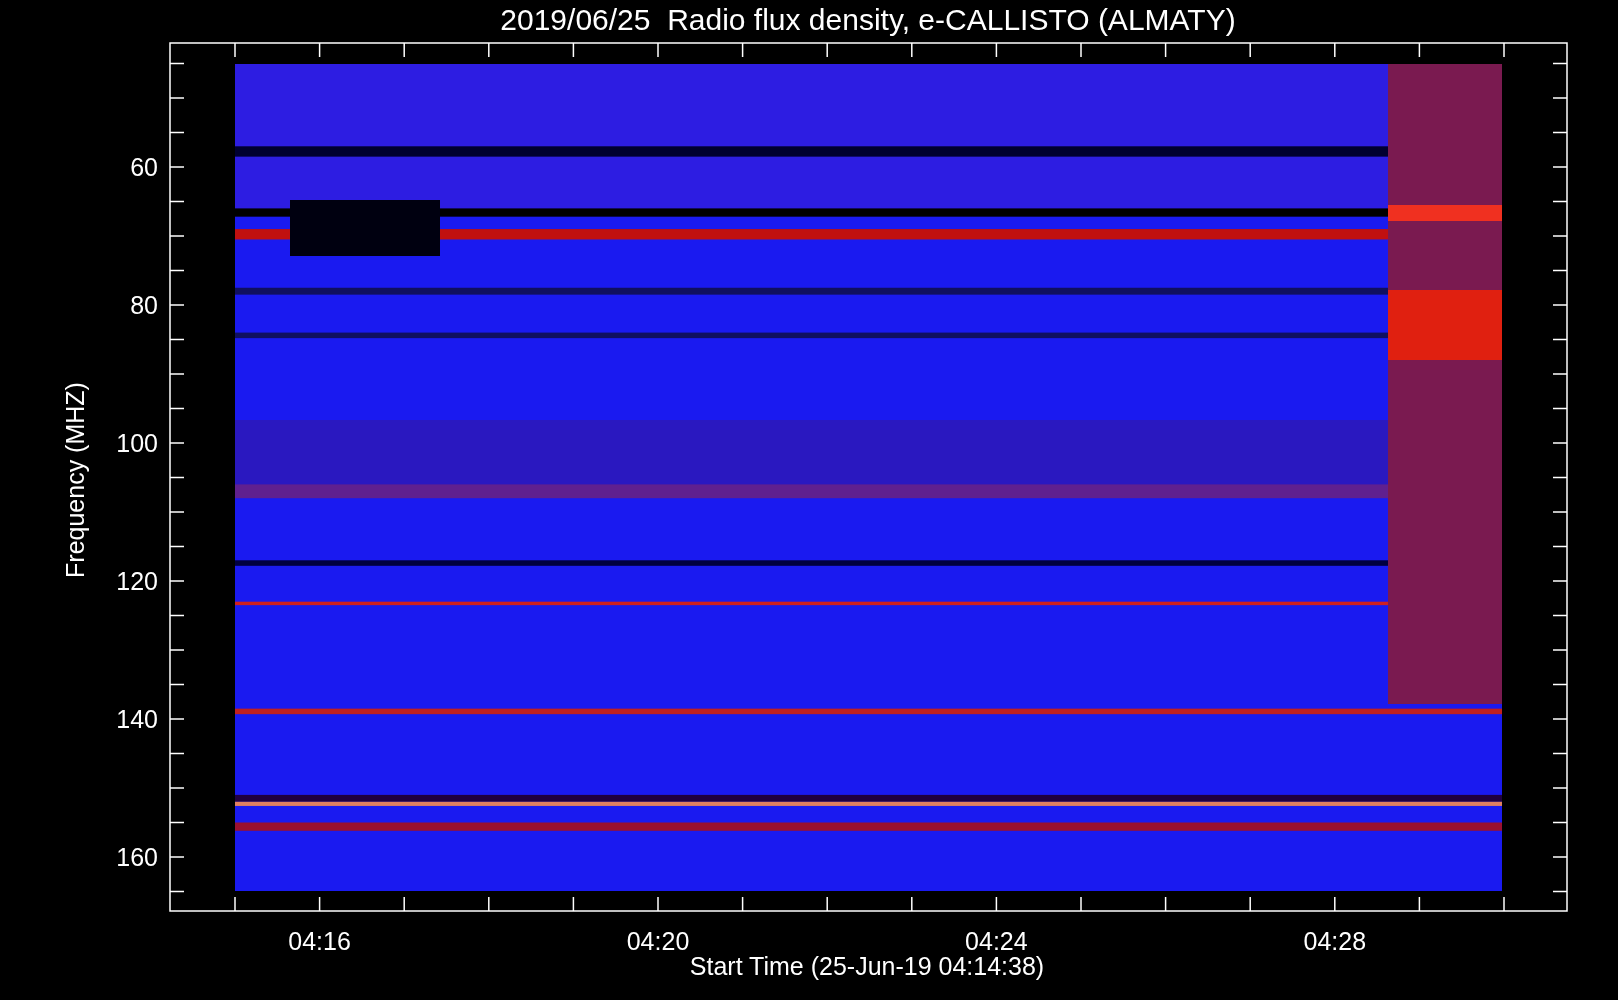 This screenshot has height=1000, width=1618. What do you see at coordinates (144, 305) in the screenshot?
I see `y-tick-label: 80` at bounding box center [144, 305].